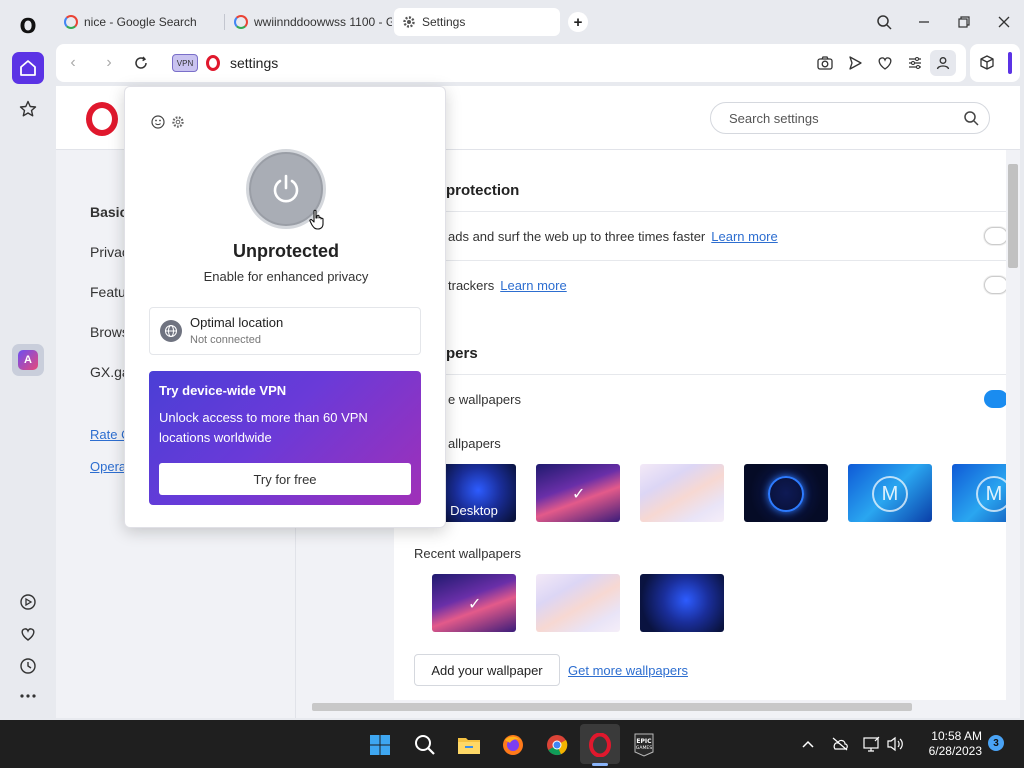 The width and height of the screenshot is (1024, 768). I want to click on system-clock: 10:58 AM 6/28/2023, so click(950, 744).